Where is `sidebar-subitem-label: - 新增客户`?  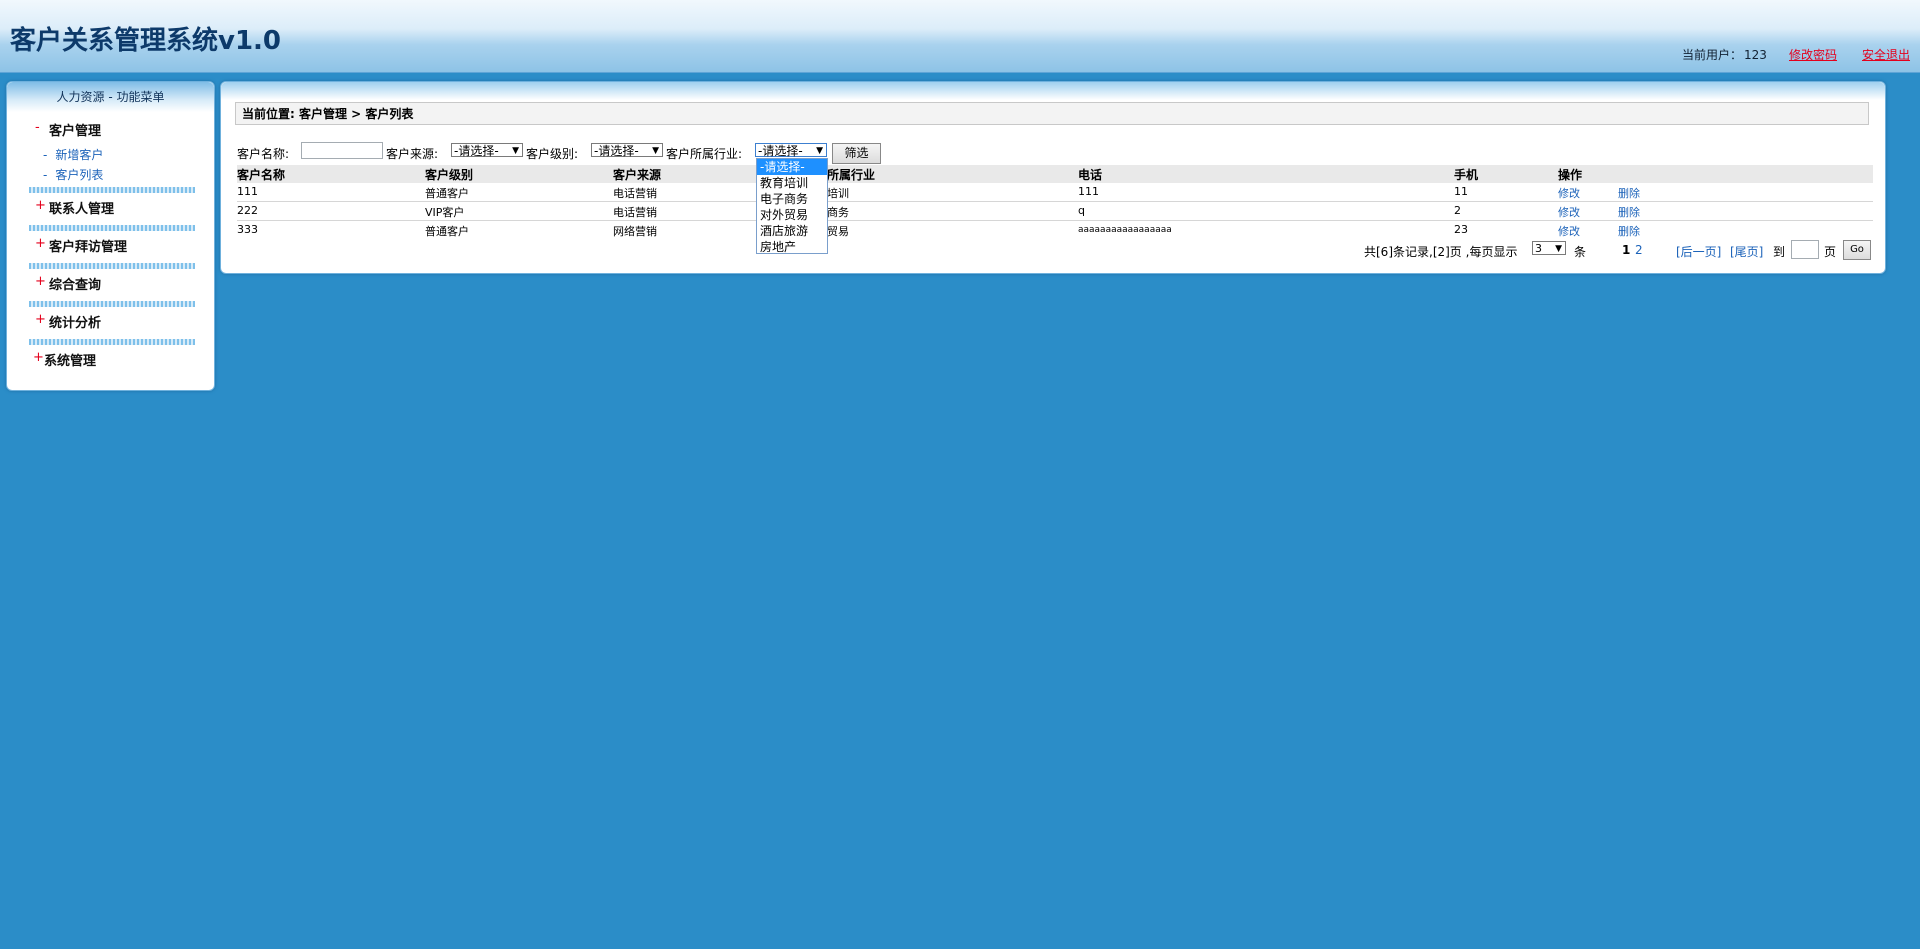 sidebar-subitem-label: - 新增客户 is located at coordinates (73, 154).